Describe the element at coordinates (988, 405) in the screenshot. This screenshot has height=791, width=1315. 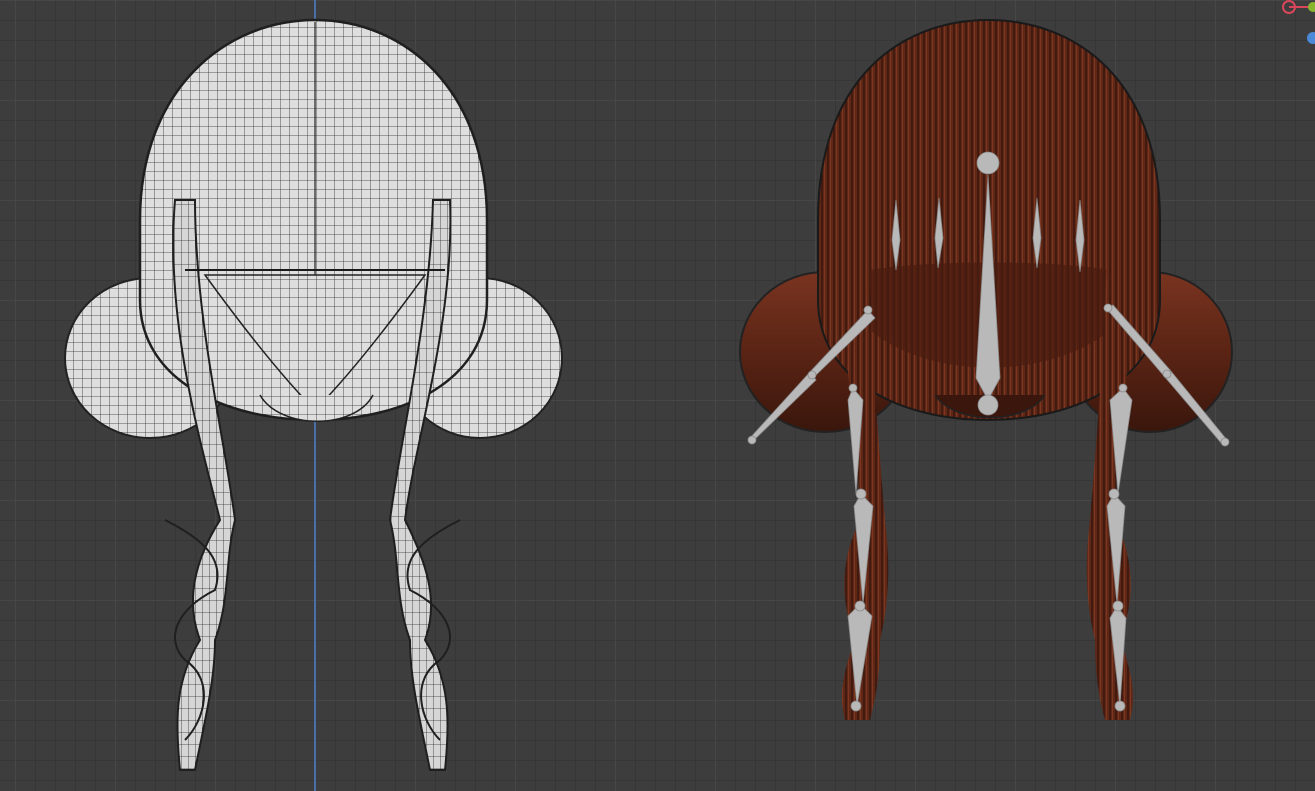
I see `bone-tail` at that location.